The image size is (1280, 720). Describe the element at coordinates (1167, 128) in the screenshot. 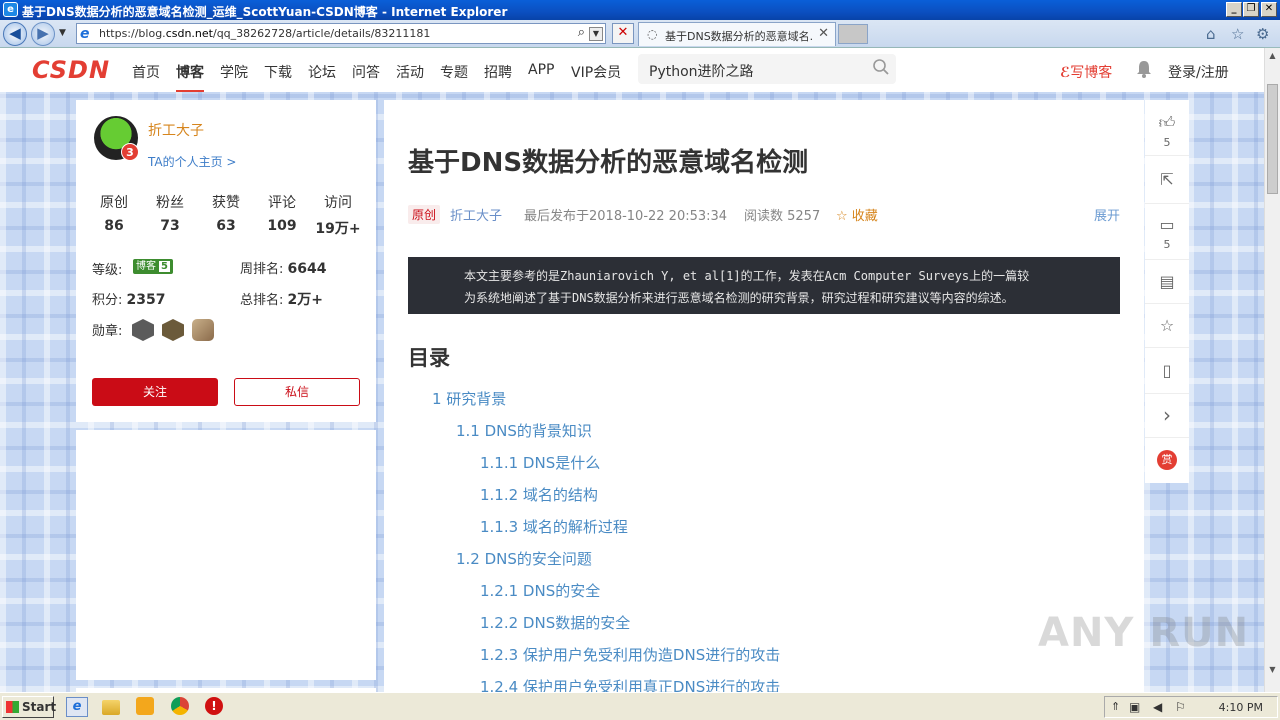

I see `like-button: 👍︎ 5` at that location.